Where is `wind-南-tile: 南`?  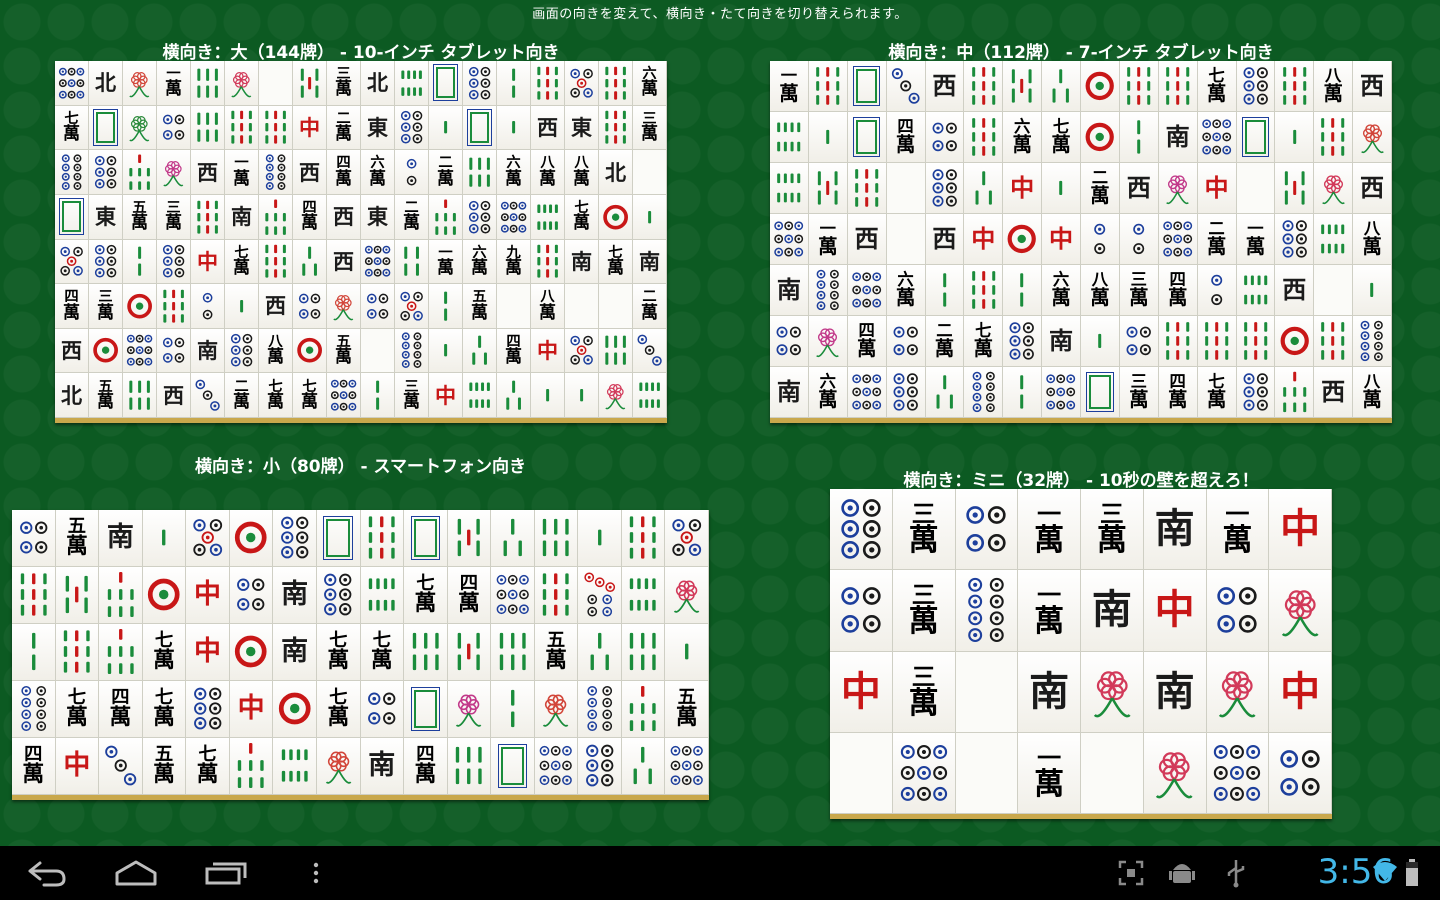
wind-南-tile: 南 is located at coordinates (789, 290).